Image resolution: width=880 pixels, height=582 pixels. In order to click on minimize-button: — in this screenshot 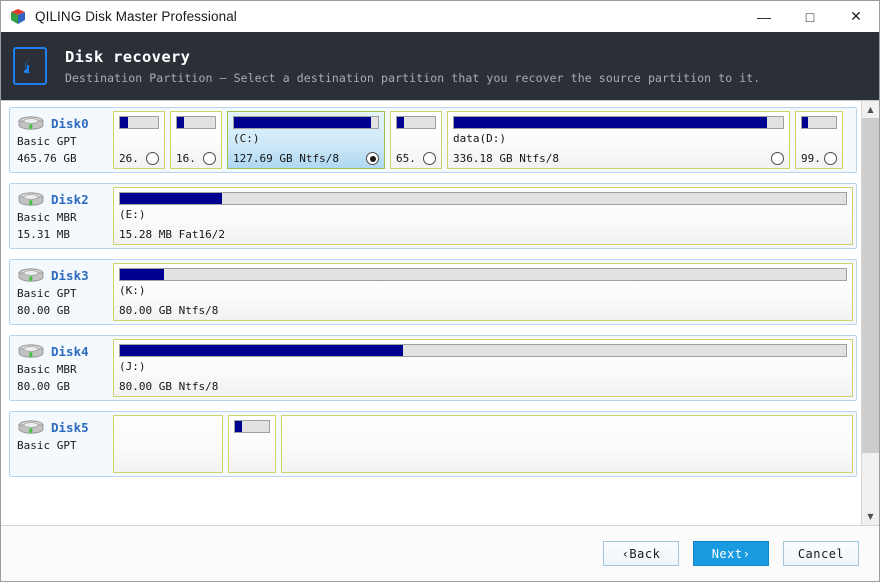, I will do `click(764, 16)`.